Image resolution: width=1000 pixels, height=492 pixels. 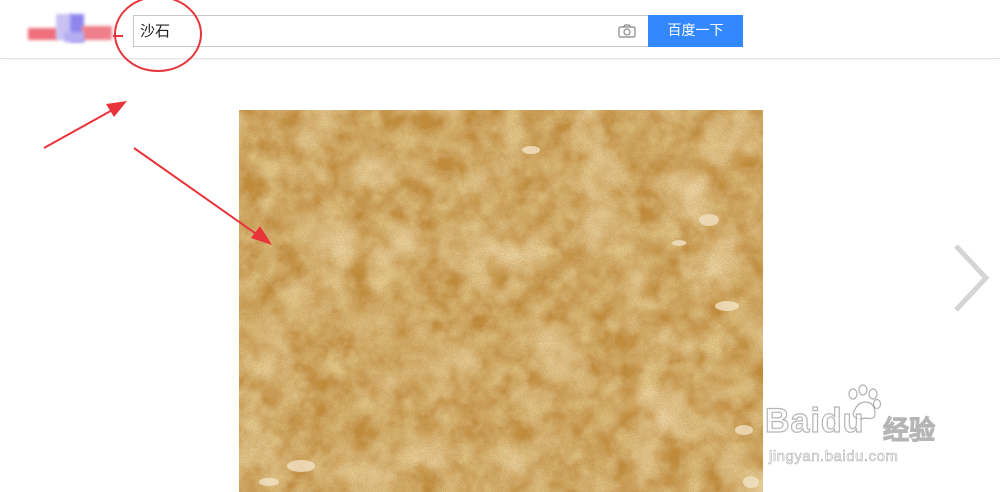 What do you see at coordinates (834, 457) in the screenshot?
I see `watermark-url: jingyan.baidu.com` at bounding box center [834, 457].